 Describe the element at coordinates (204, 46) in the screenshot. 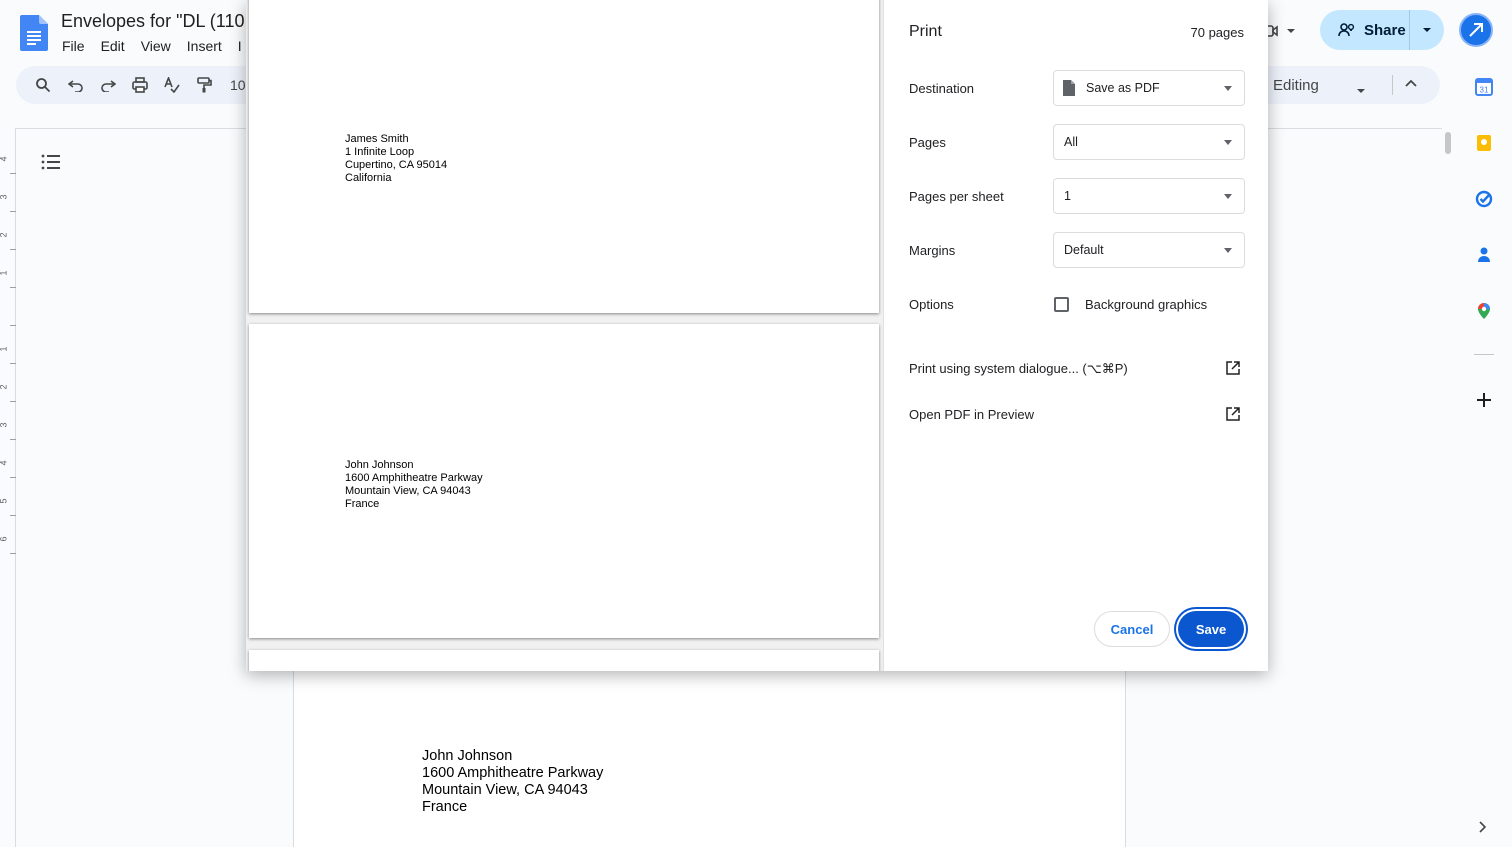

I see `menu-insert: Insert` at that location.